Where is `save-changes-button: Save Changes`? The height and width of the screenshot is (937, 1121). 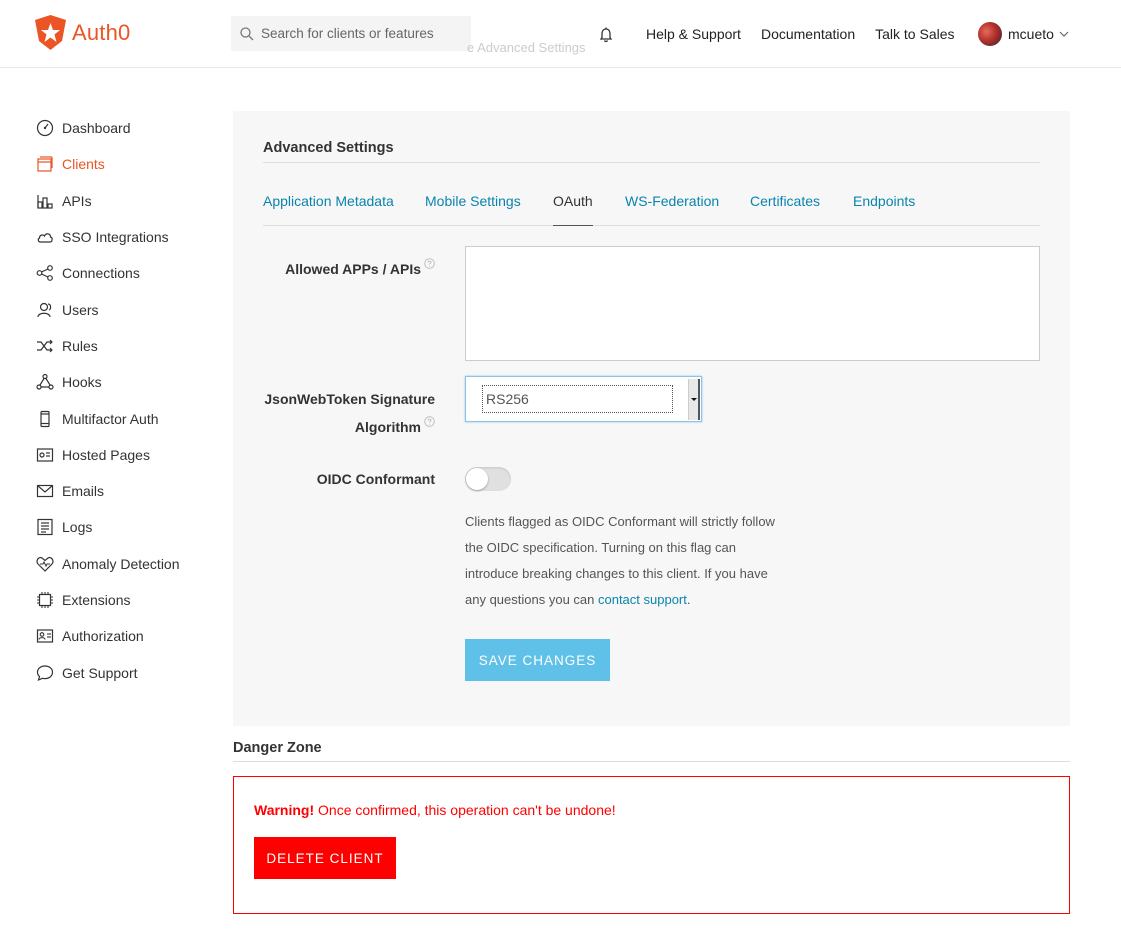
save-changes-button: Save Changes is located at coordinates (537, 660).